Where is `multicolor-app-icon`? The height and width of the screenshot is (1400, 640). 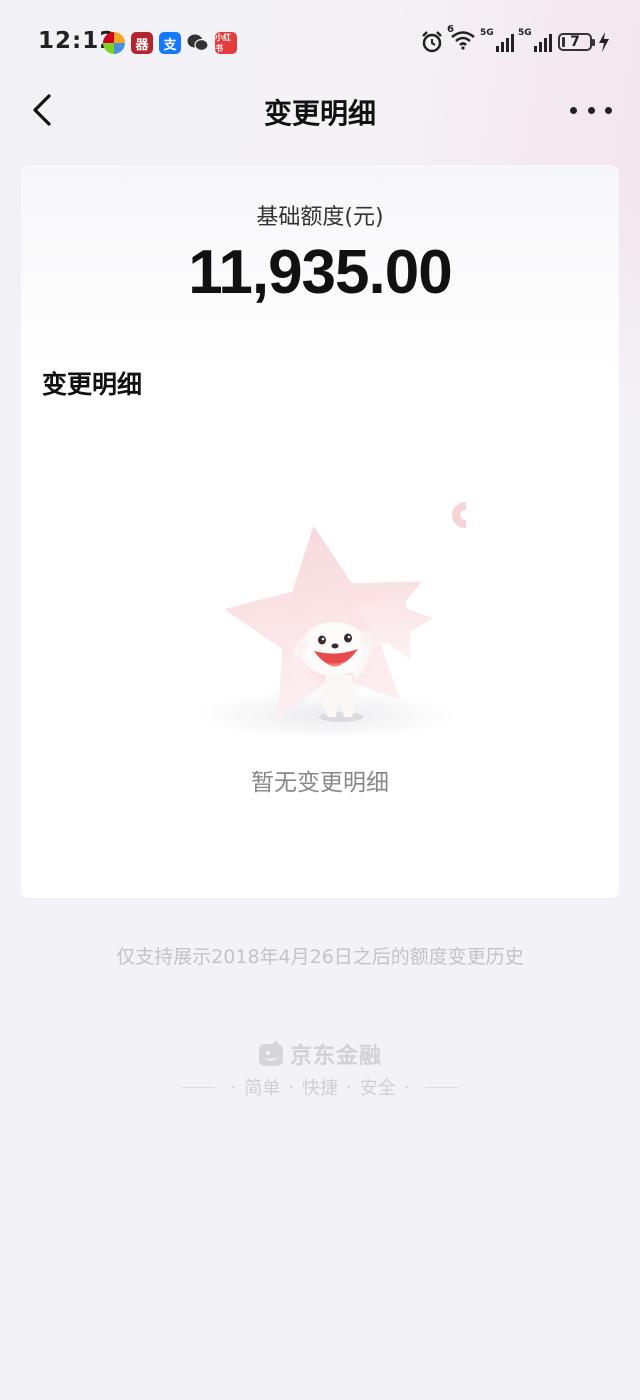 multicolor-app-icon is located at coordinates (114, 43).